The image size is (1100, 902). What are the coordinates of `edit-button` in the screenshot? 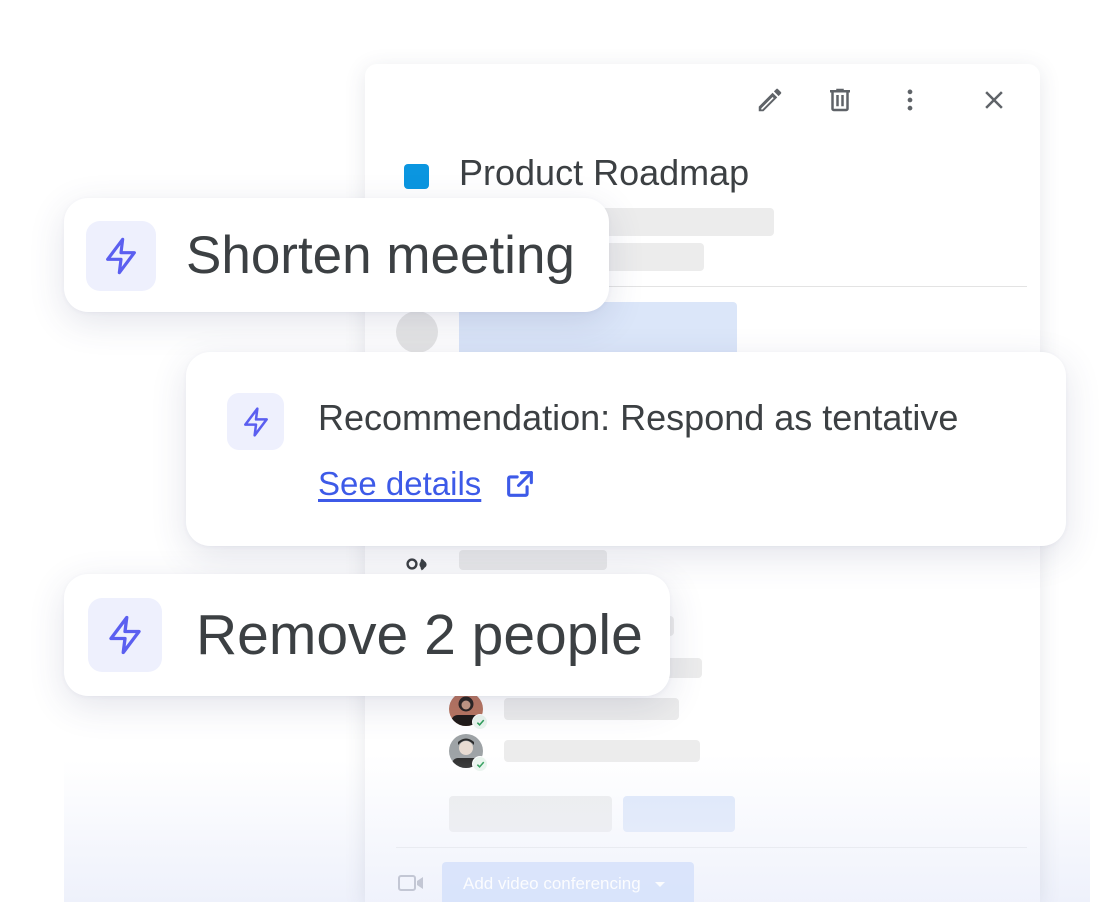 It's located at (770, 100).